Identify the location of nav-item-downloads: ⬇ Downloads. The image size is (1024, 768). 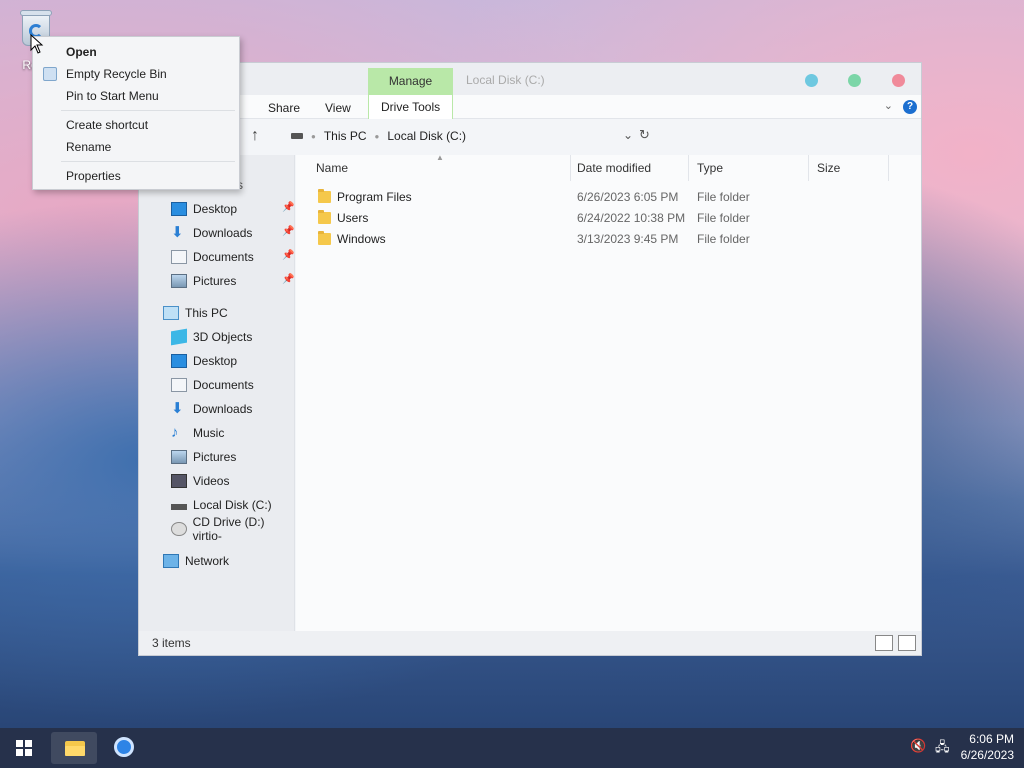
(211, 409).